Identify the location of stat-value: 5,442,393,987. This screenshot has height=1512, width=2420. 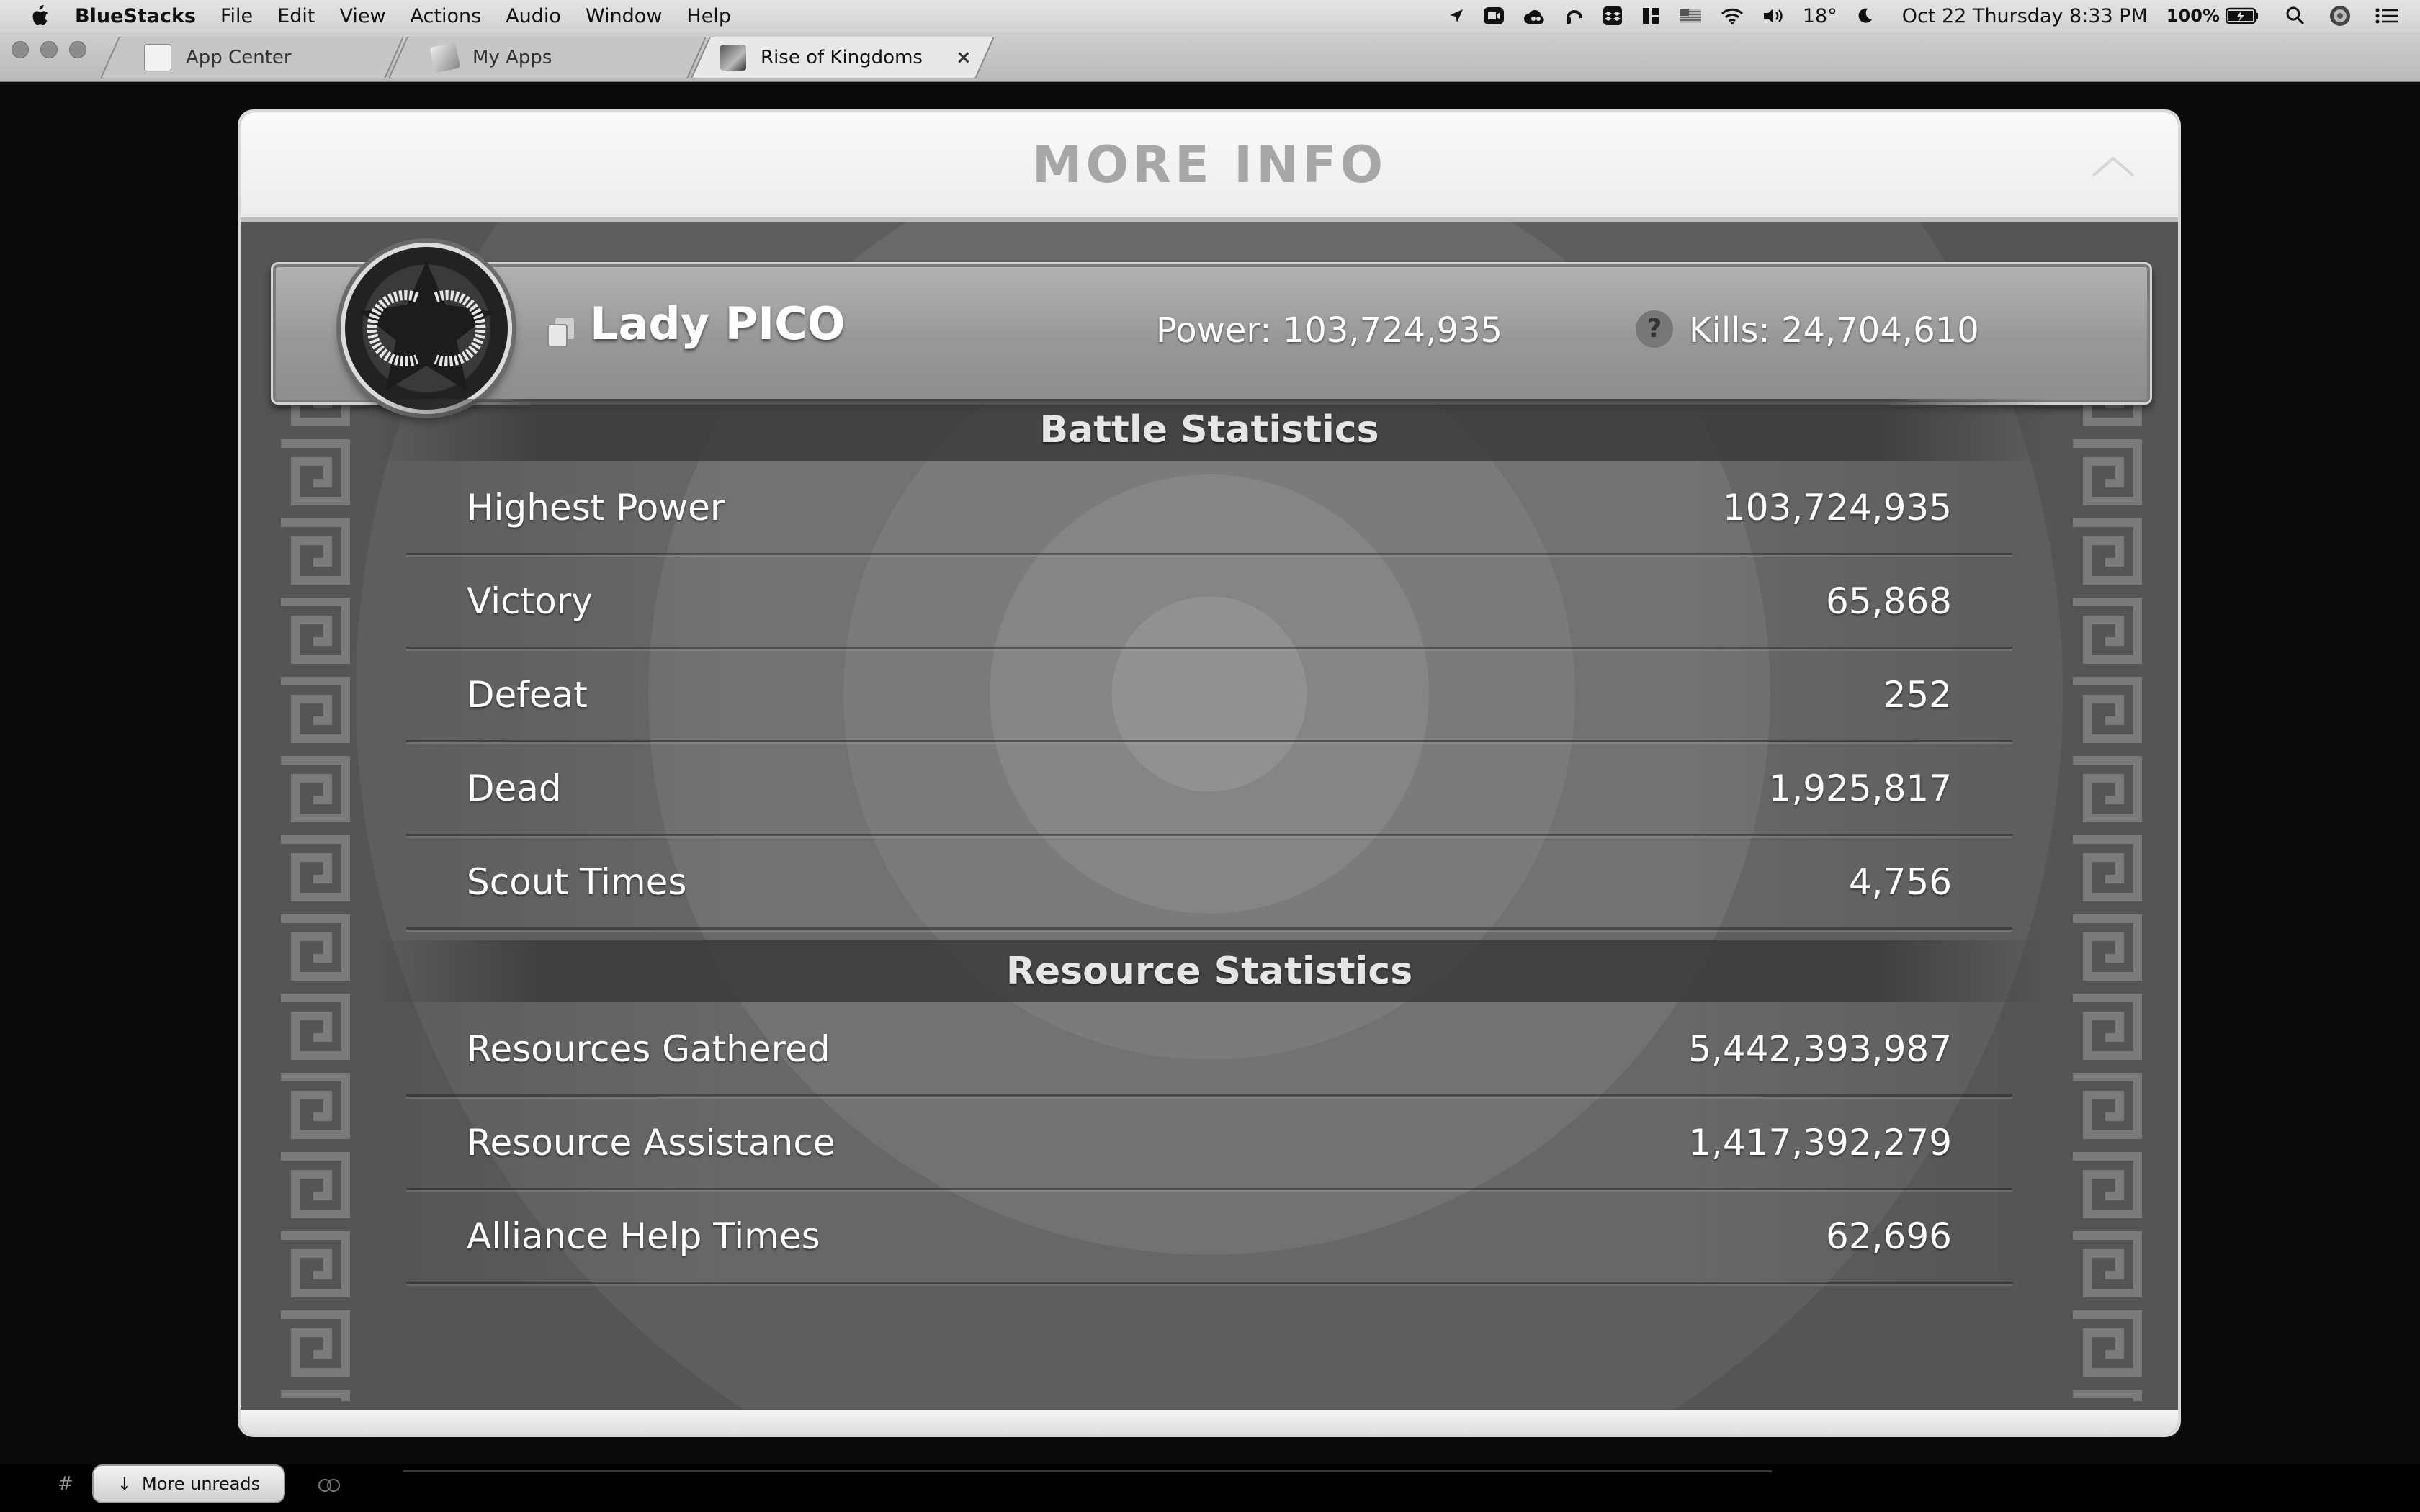
(1820, 1049).